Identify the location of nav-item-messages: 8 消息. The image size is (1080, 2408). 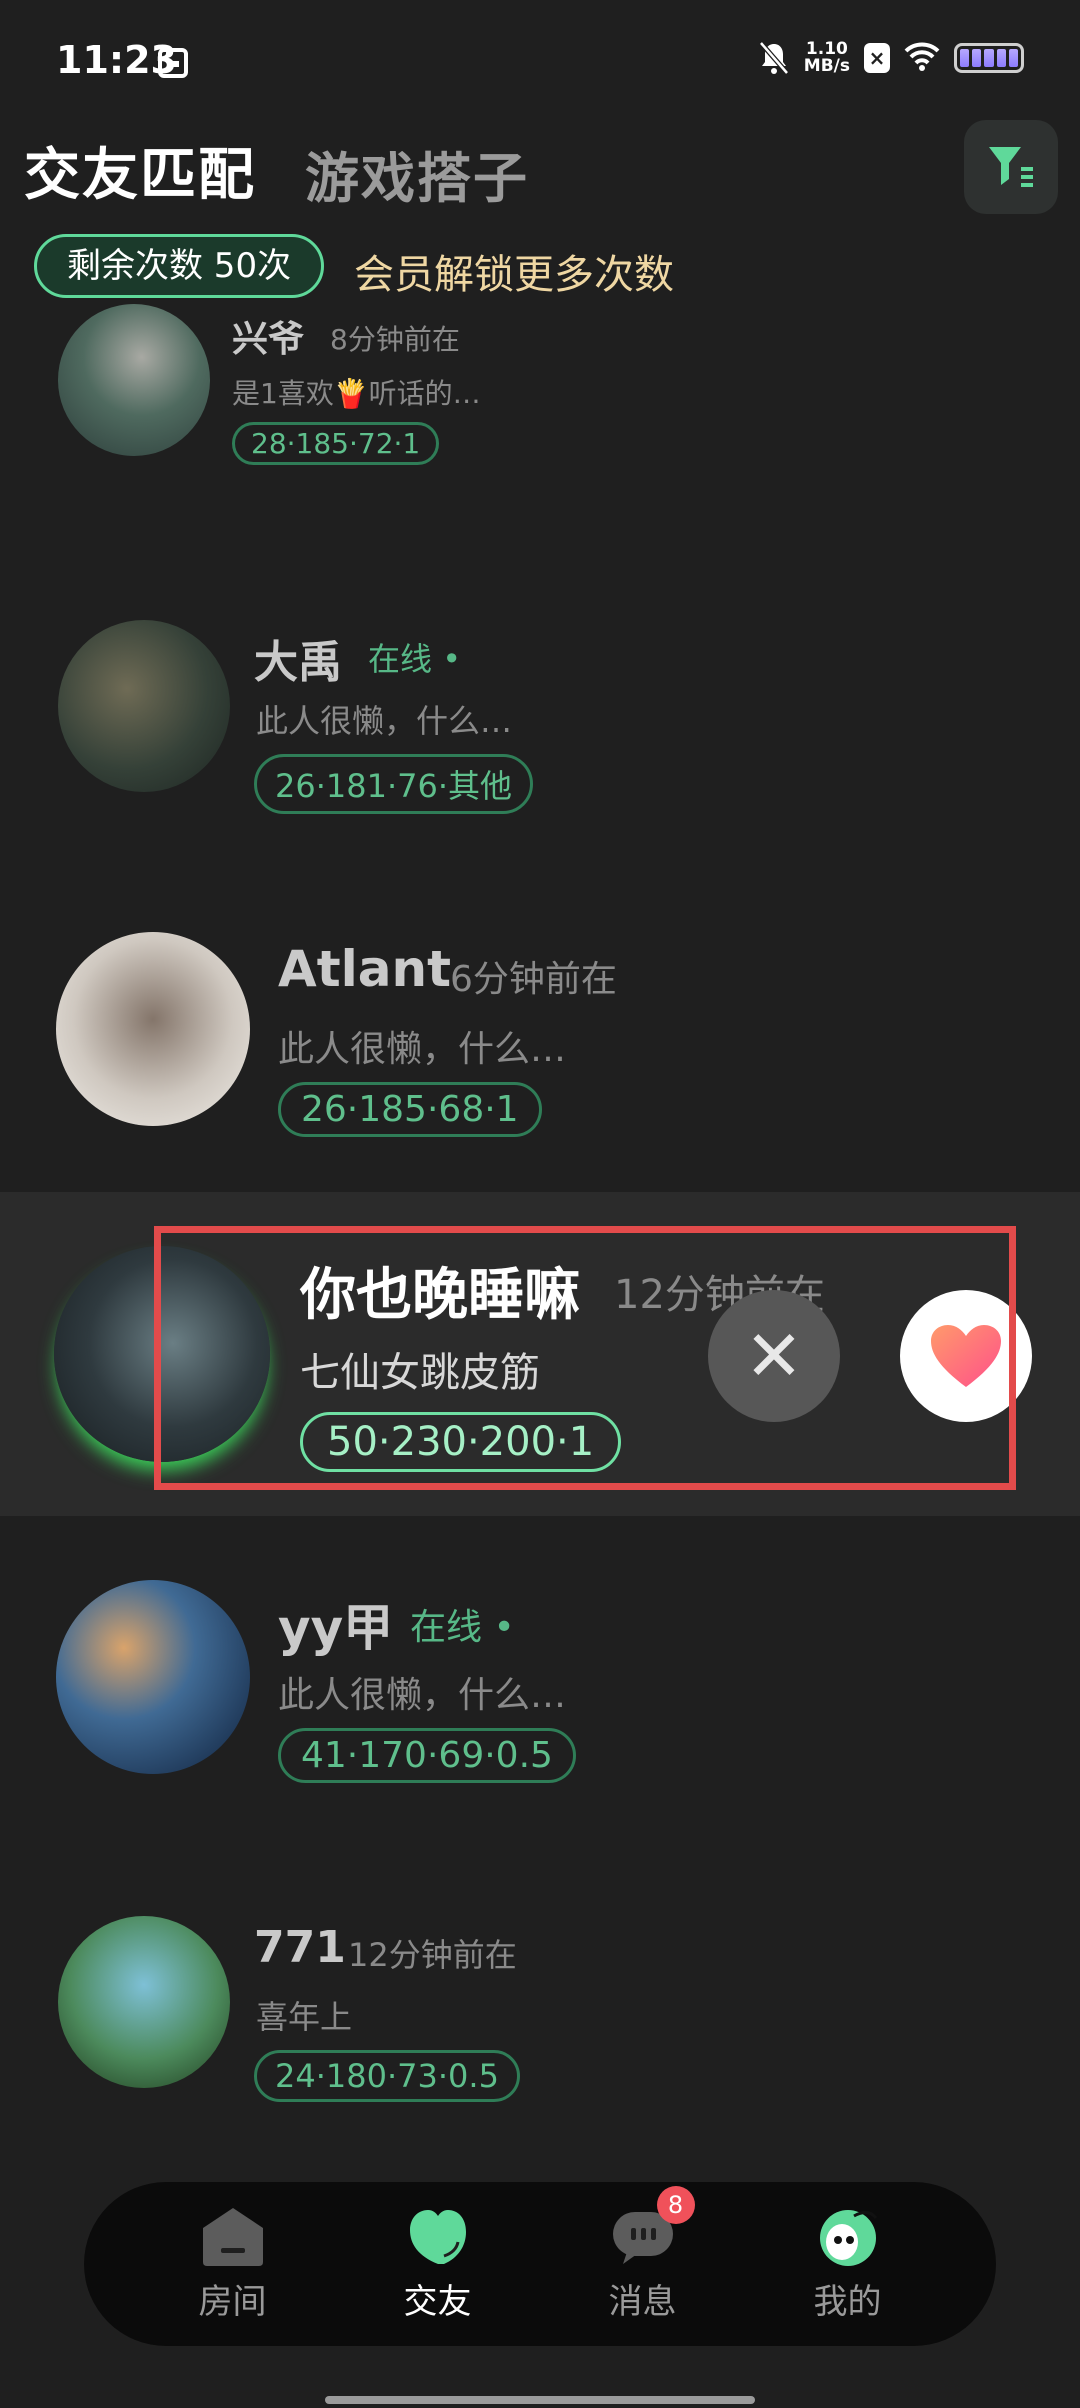
(643, 2254).